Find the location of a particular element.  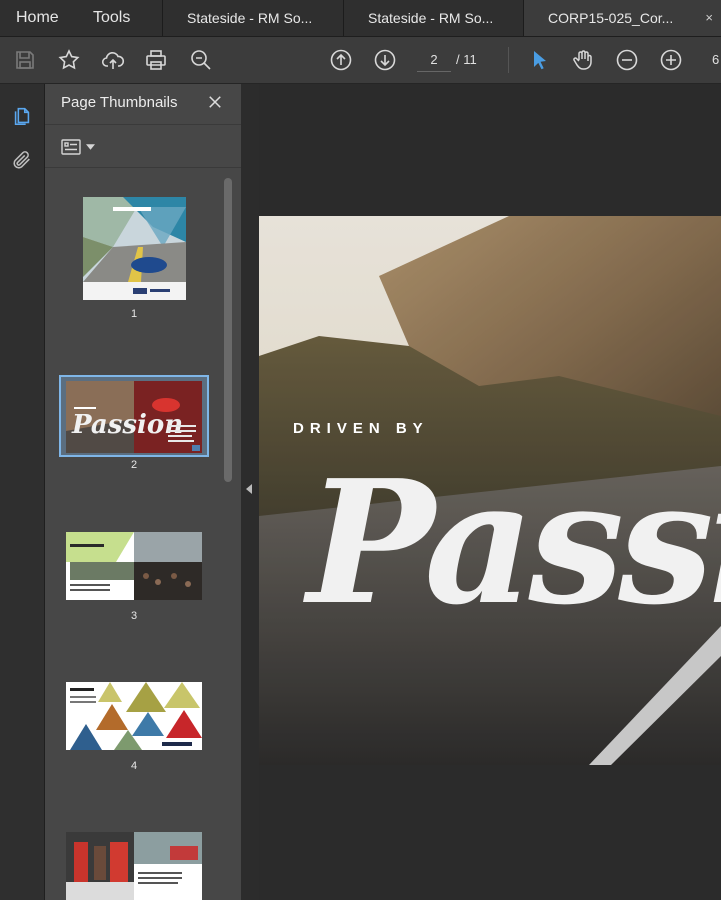

zoom-out-icon is located at coordinates (627, 60).